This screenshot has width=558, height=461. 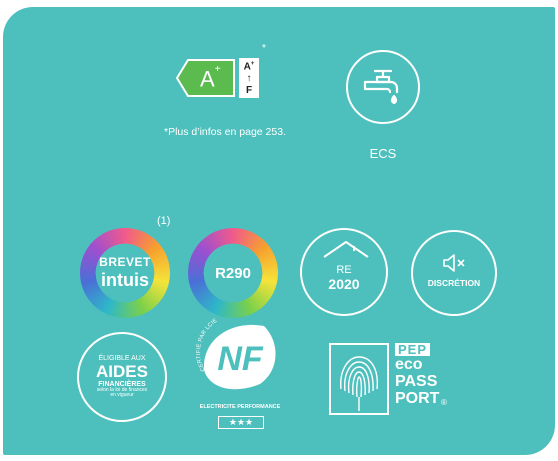 I want to click on nf-logo: CERTIFIÉ PAR LCIE NF, so click(x=235, y=354).